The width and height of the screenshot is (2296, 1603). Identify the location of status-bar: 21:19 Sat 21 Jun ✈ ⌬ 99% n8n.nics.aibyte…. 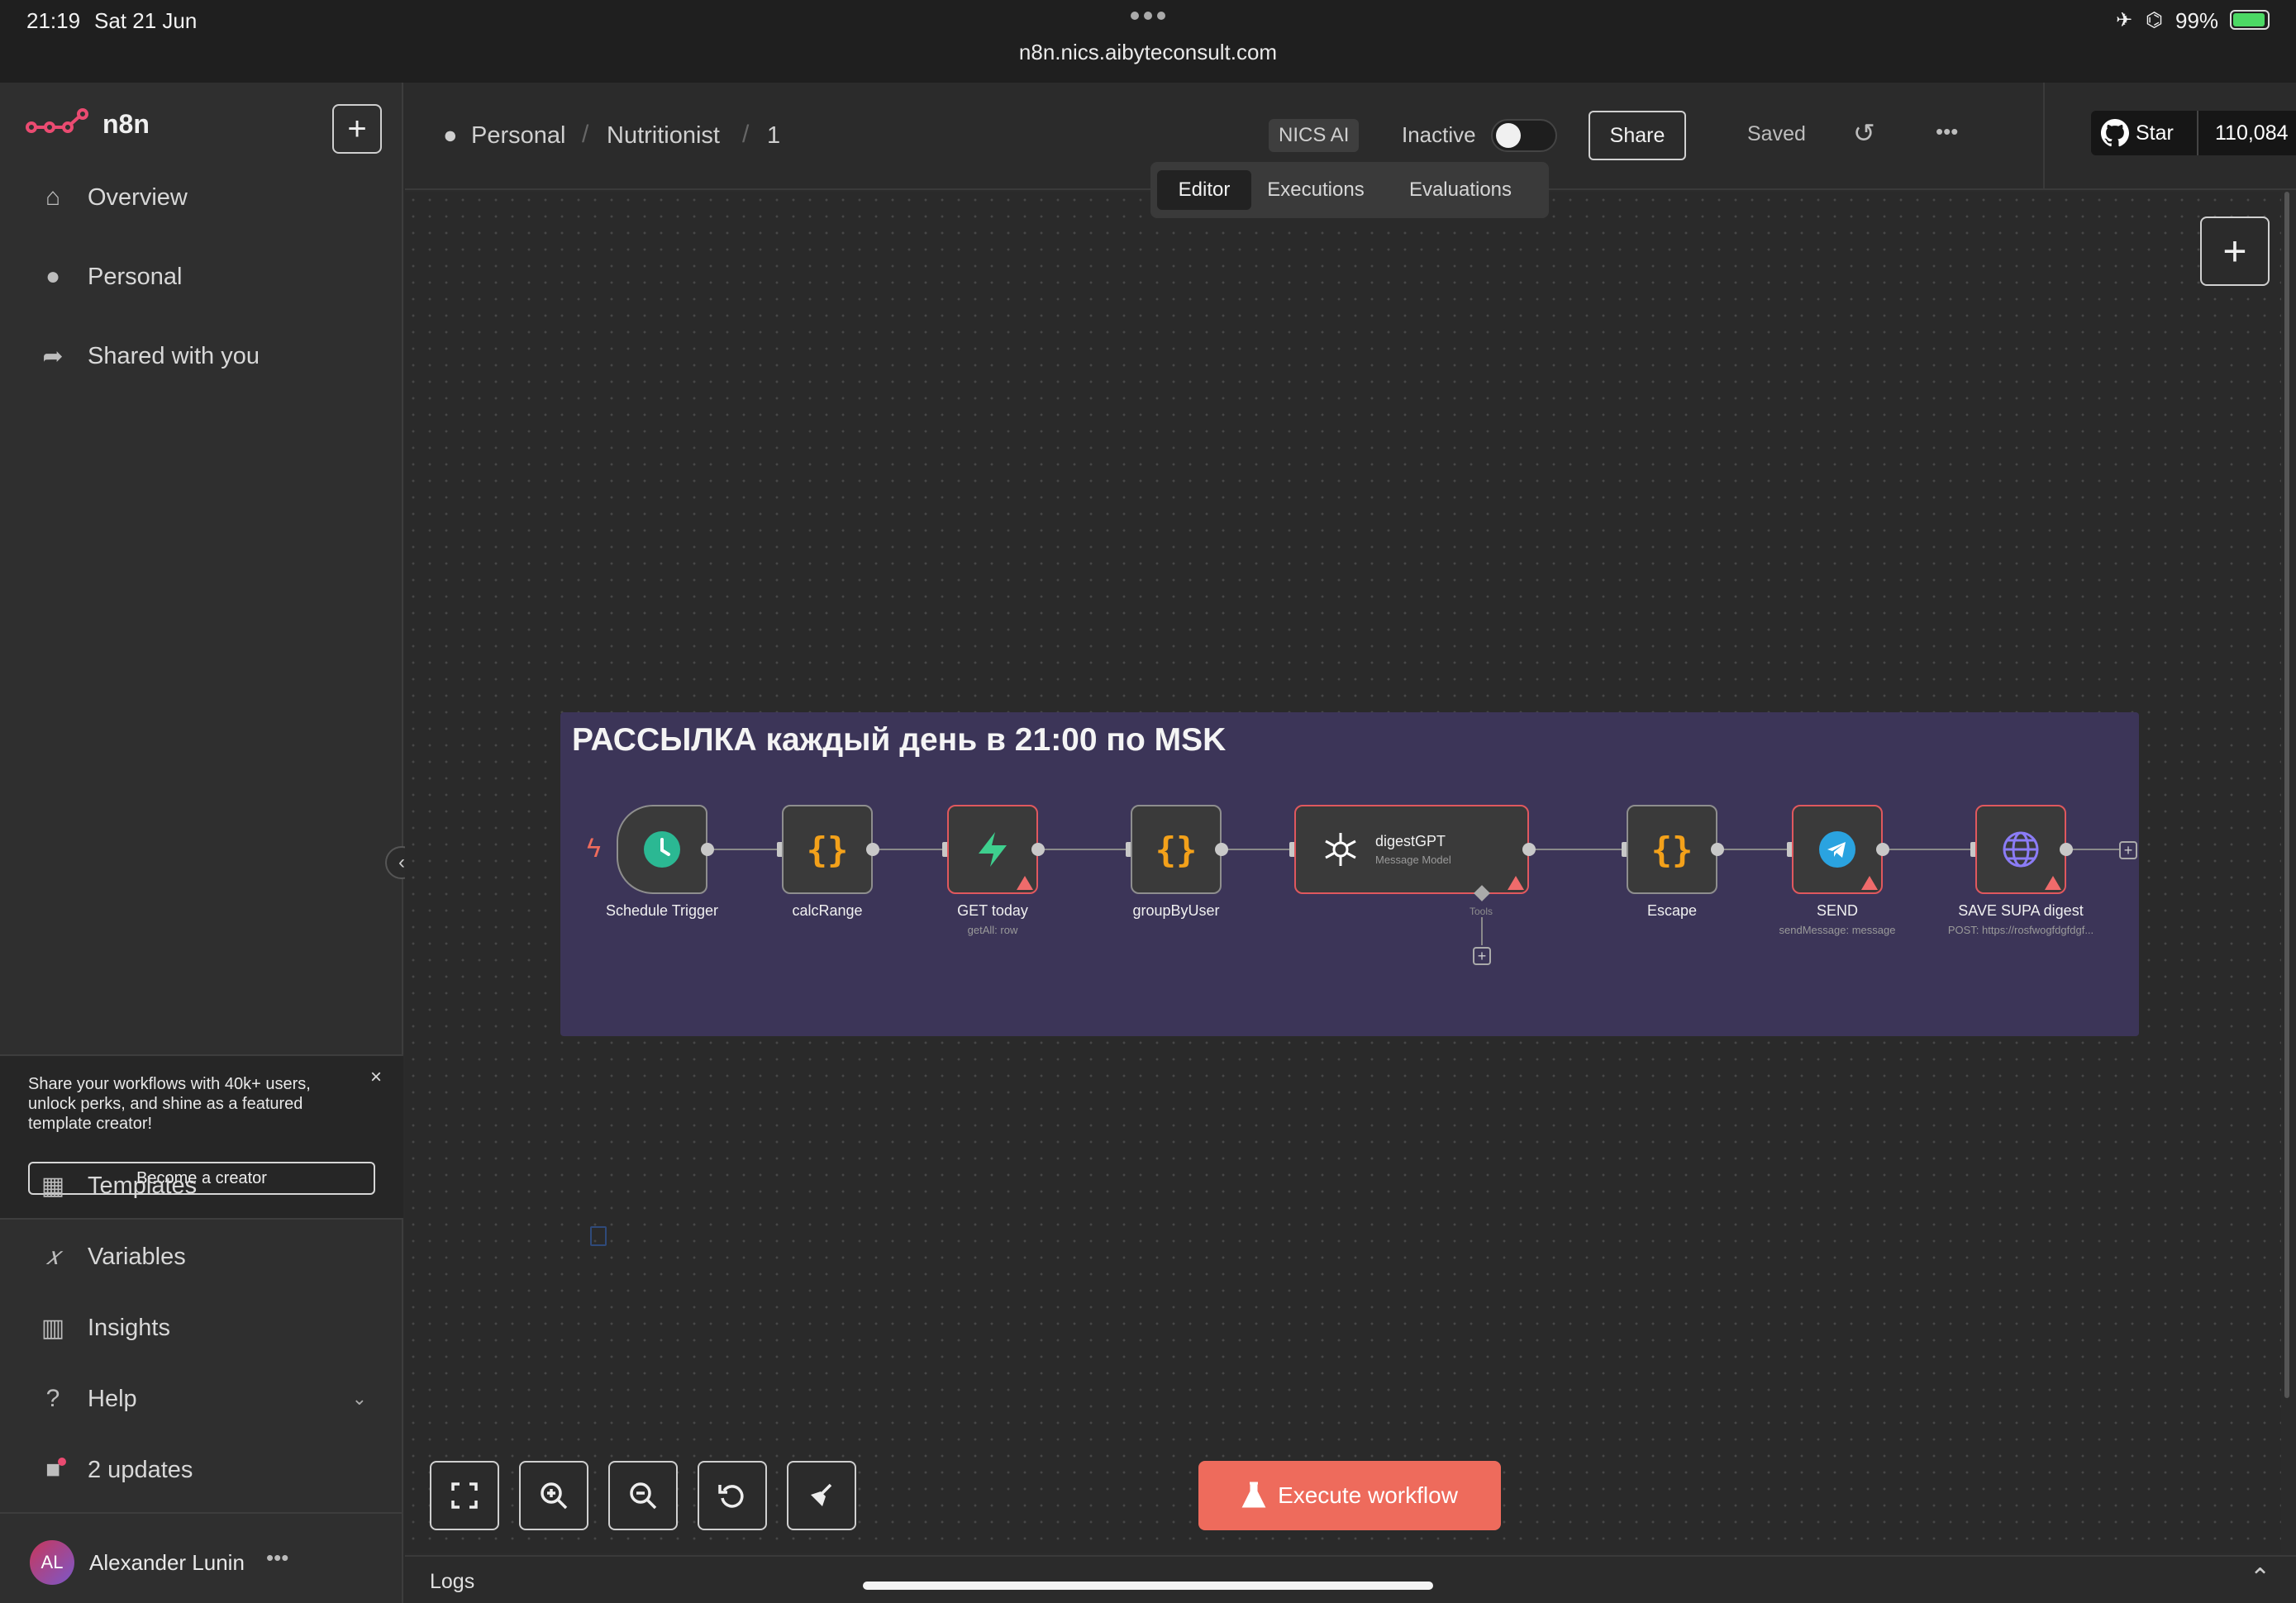
(1148, 41).